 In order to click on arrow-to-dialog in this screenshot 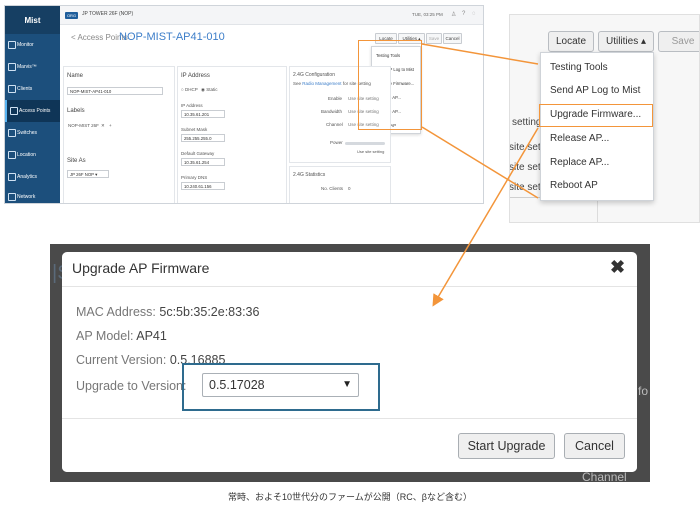, I will do `click(485, 217)`.